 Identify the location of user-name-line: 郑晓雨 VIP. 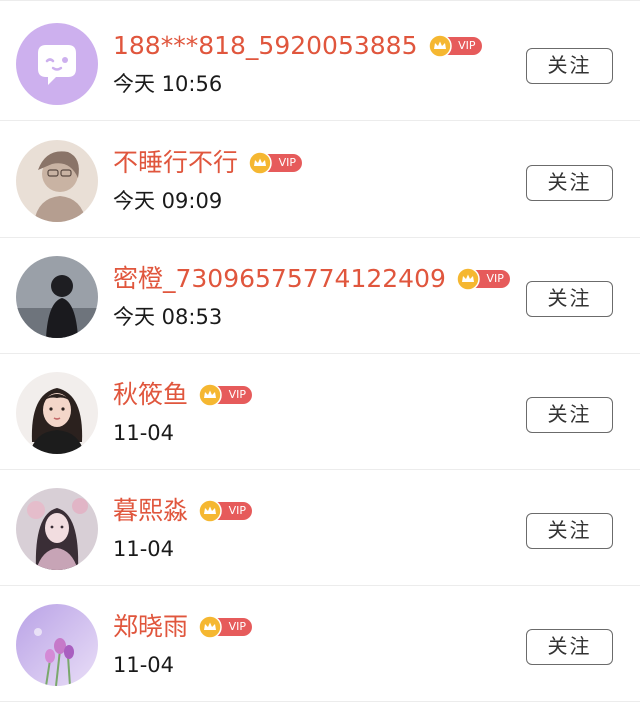
(183, 627).